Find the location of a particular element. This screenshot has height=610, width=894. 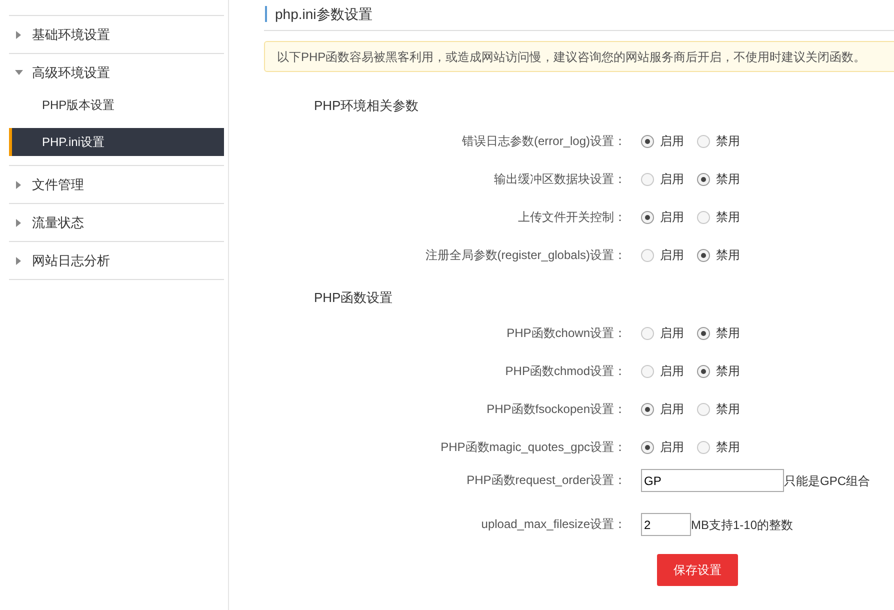

field-hint: MB支持1-10的整数 is located at coordinates (742, 525).